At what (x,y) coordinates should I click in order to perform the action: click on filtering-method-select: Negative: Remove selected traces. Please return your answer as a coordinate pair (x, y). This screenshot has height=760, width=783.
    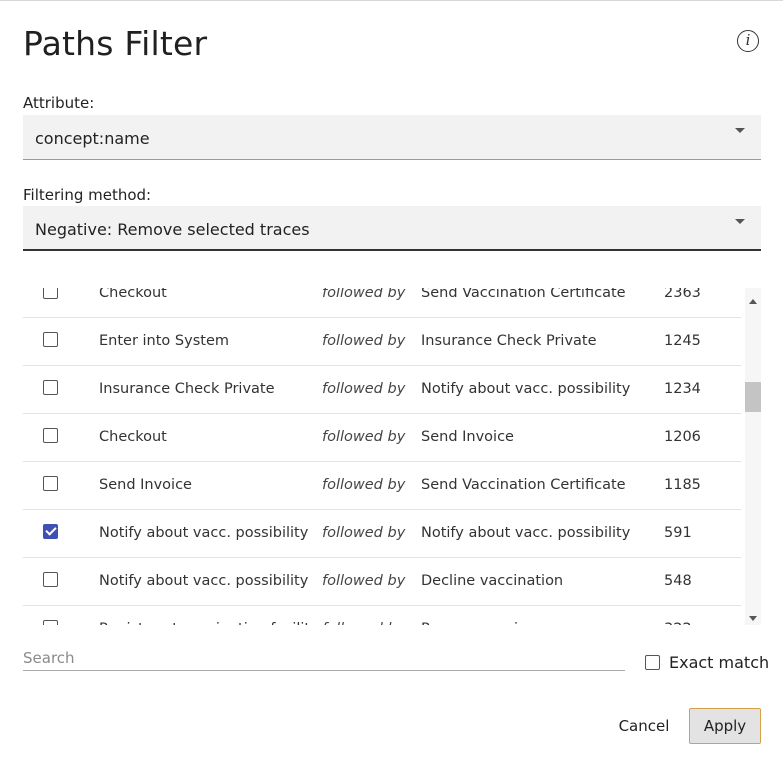
    Looking at the image, I should click on (392, 228).